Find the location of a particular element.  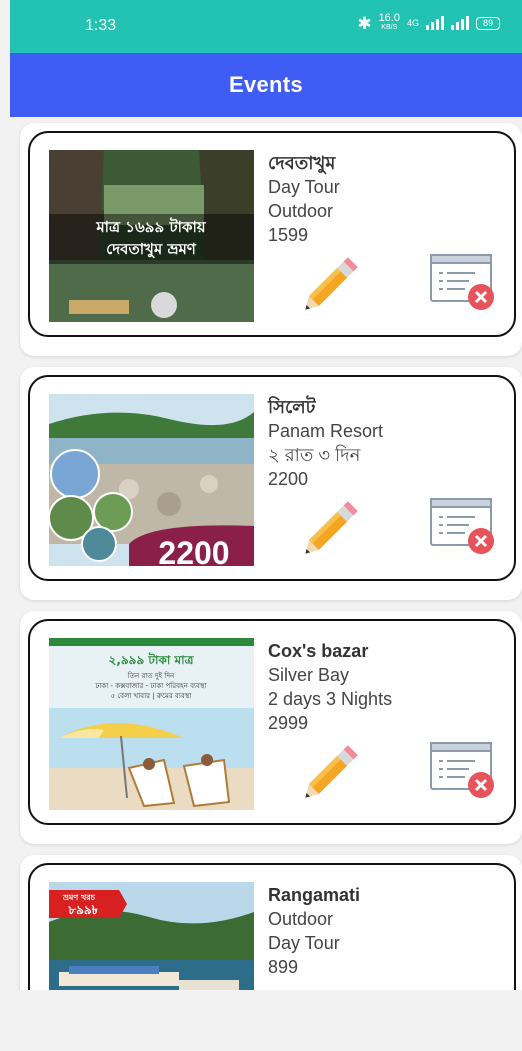

event-title: Rangamati is located at coordinates (314, 895).